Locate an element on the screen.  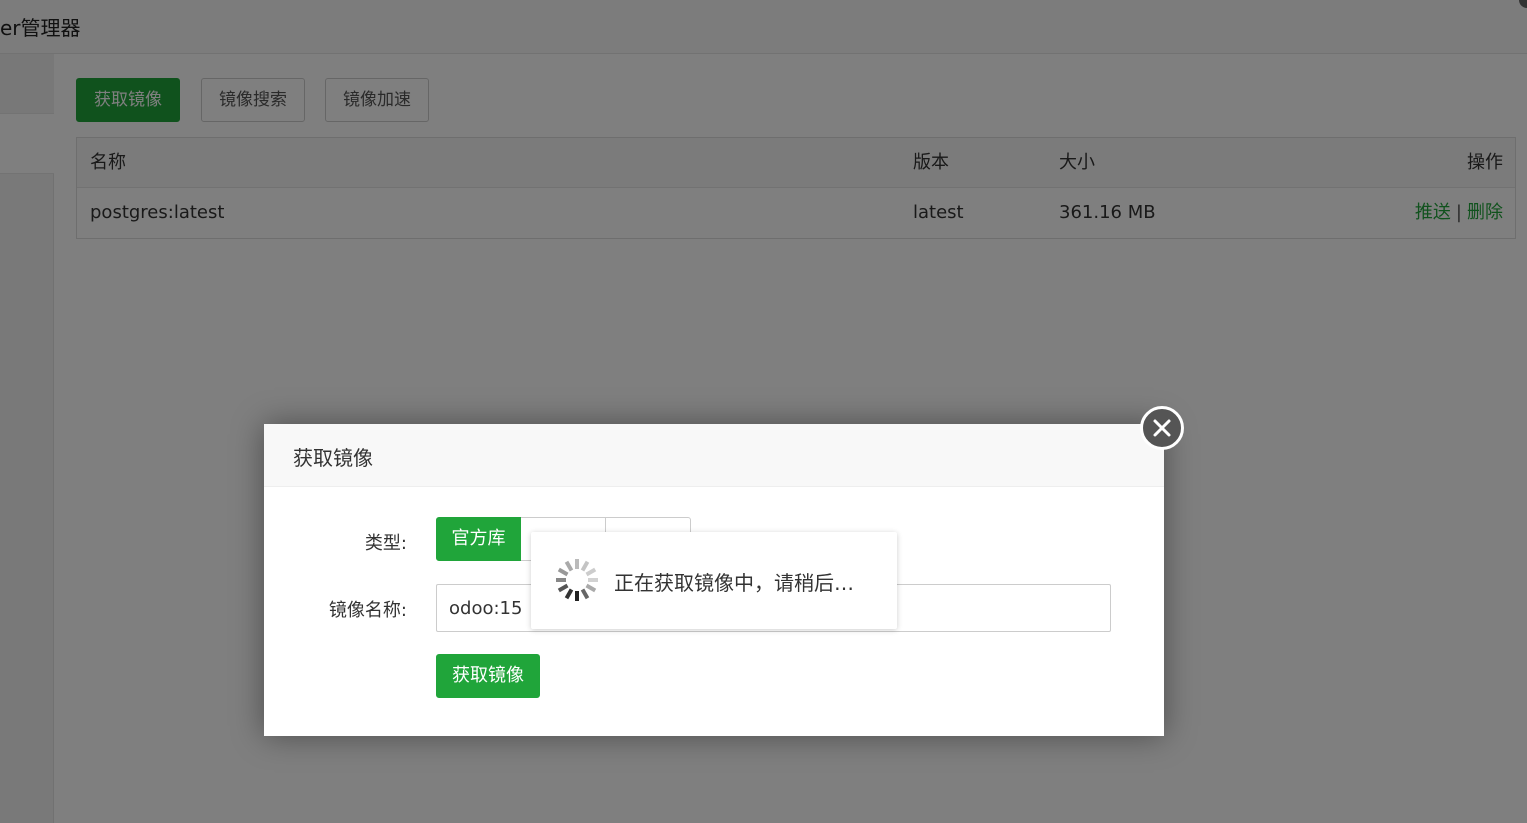
corner-indicator is located at coordinates (1523, 4).